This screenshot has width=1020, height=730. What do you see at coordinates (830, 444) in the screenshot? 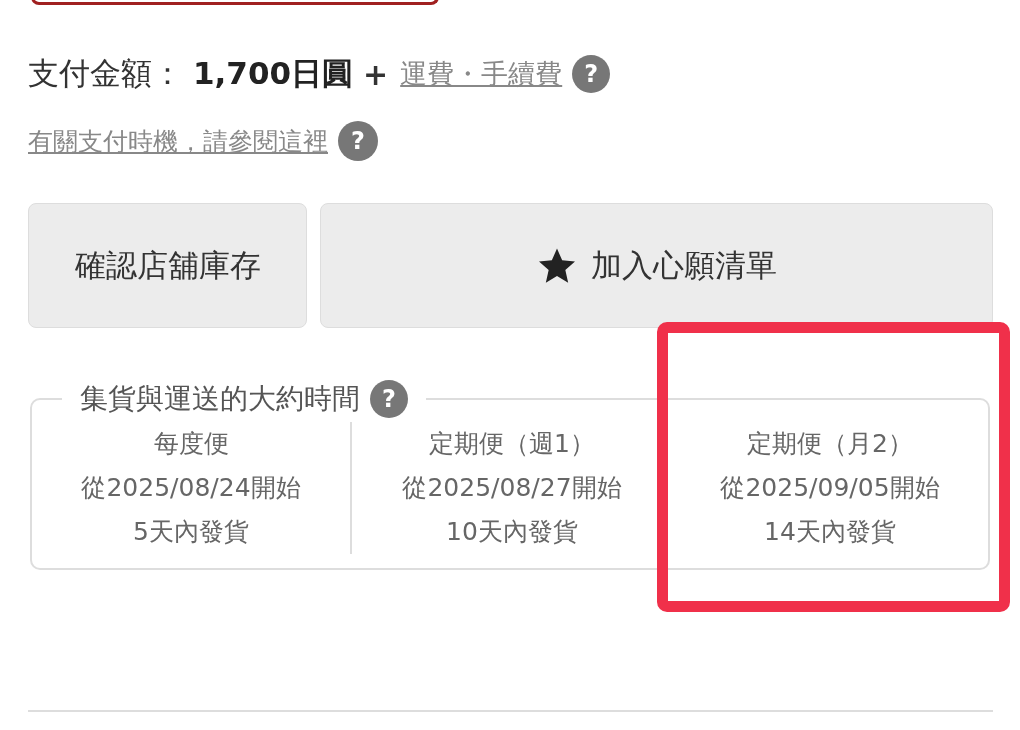
I see `option-name: 定期便（月2）` at bounding box center [830, 444].